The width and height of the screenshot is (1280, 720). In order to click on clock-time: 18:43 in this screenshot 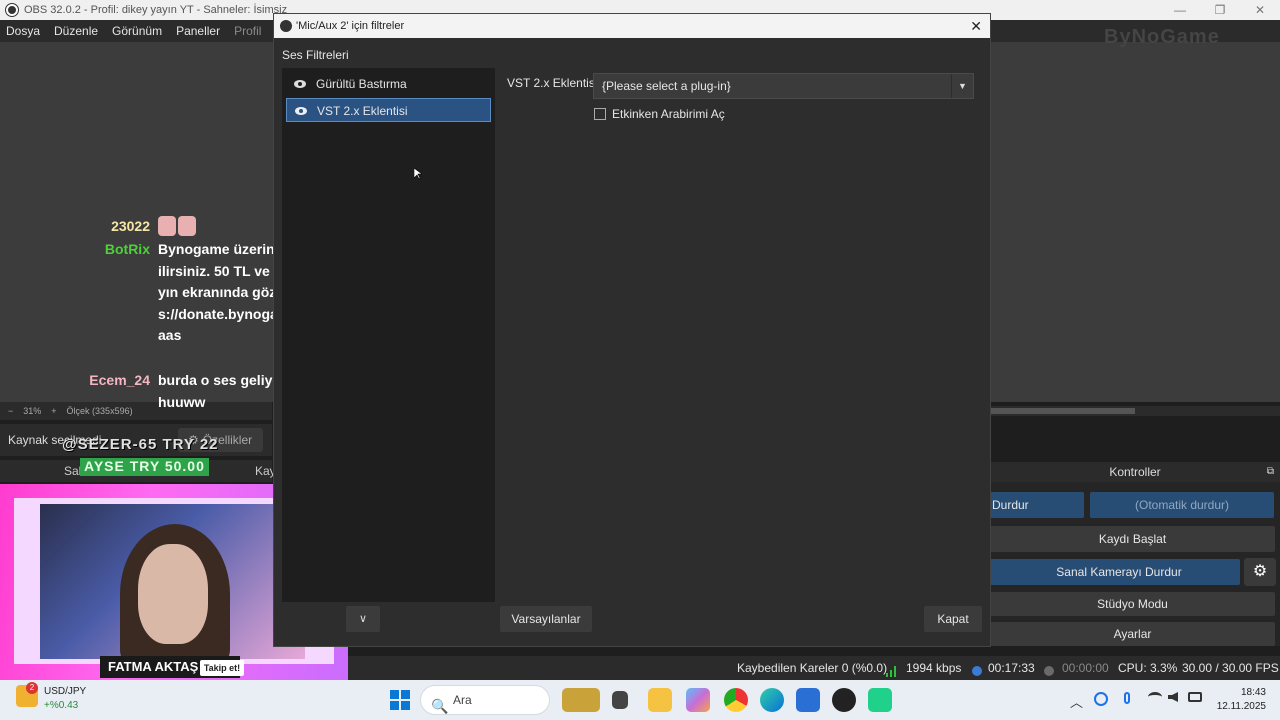, I will do `click(1253, 692)`.